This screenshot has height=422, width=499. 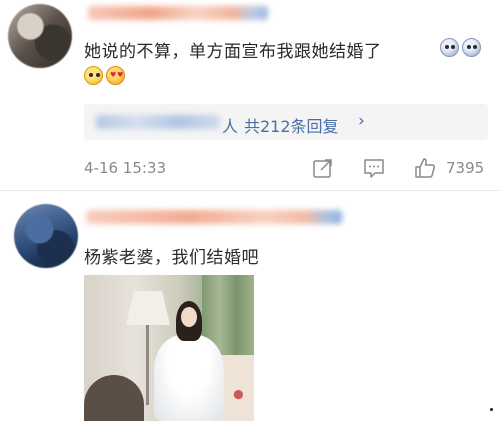 What do you see at coordinates (323, 168) in the screenshot?
I see `share-icon` at bounding box center [323, 168].